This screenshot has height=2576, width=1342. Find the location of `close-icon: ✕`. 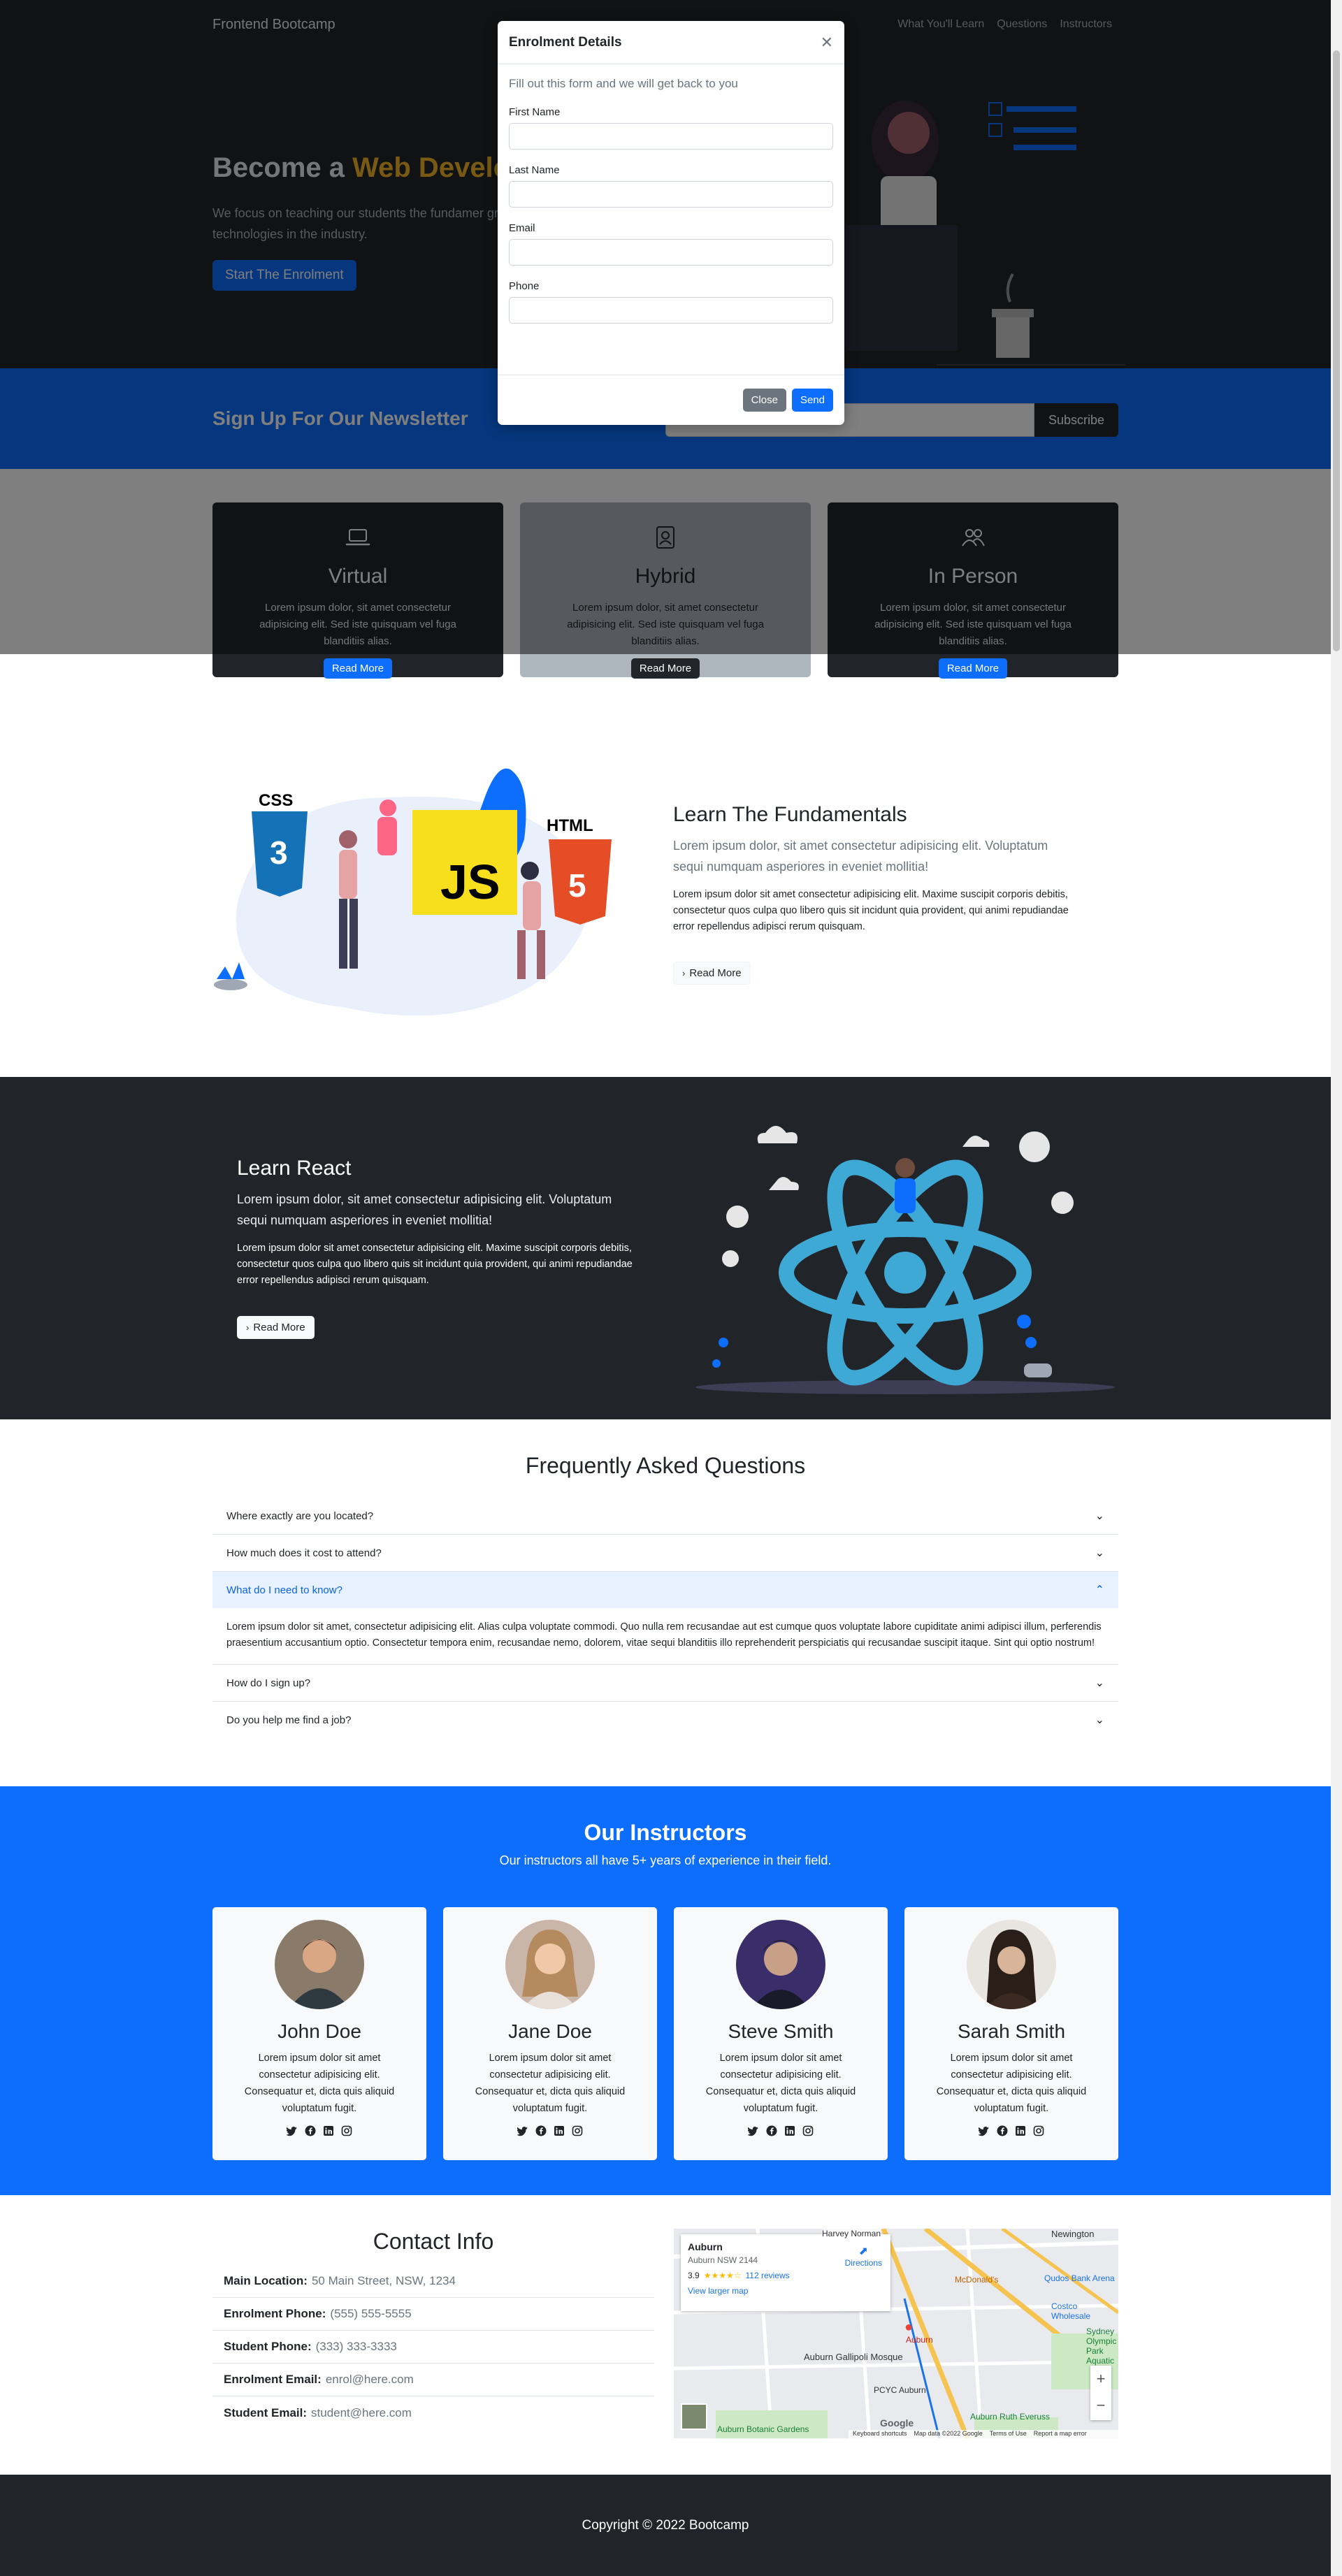

close-icon: ✕ is located at coordinates (827, 43).